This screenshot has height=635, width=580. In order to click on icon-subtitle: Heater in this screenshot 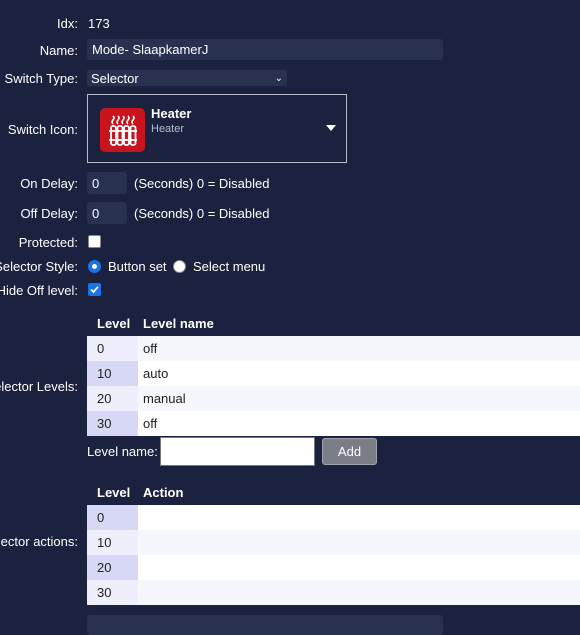, I will do `click(168, 129)`.